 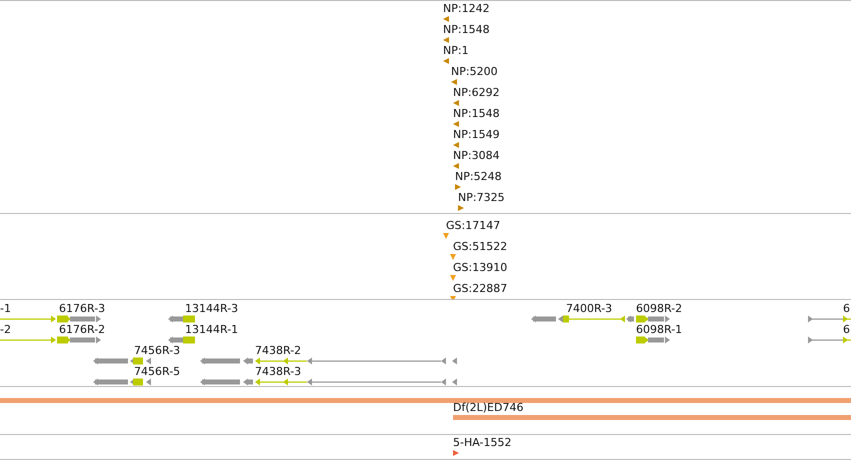 I want to click on transcript-label: 7456R-3, so click(x=157, y=351).